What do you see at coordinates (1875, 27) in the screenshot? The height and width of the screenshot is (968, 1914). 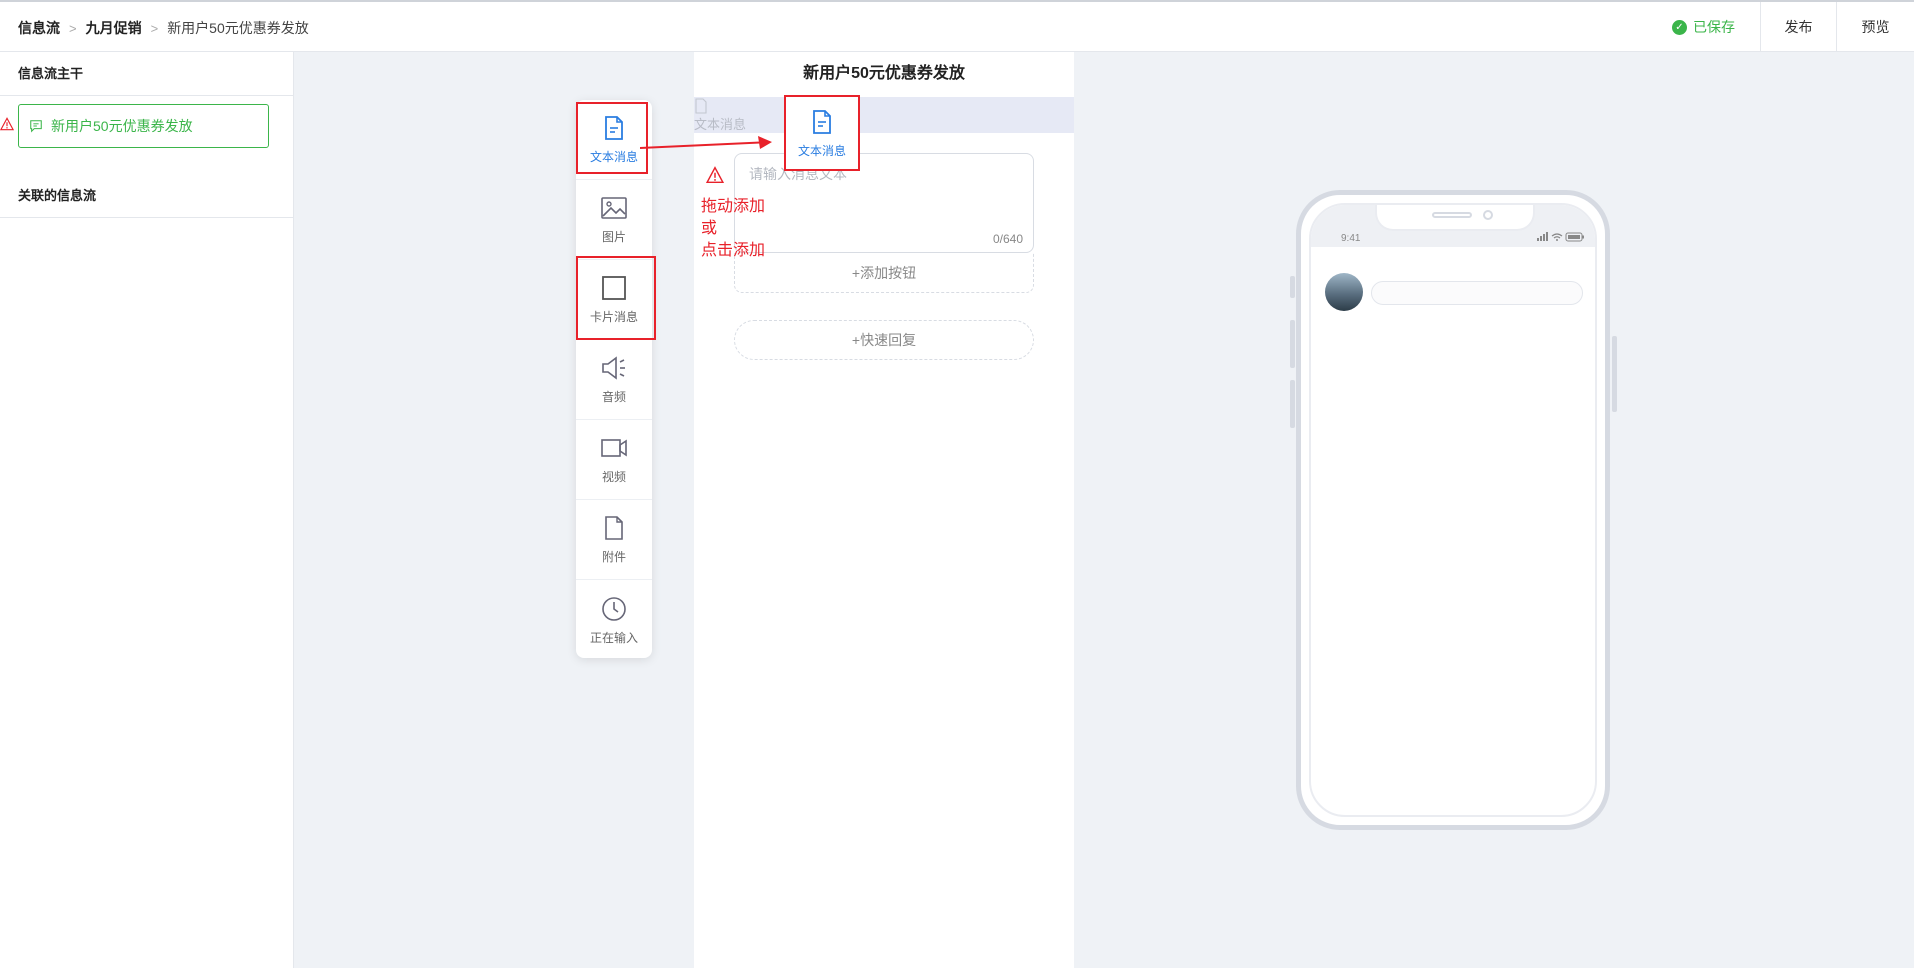 I see `preview-button: 预览` at bounding box center [1875, 27].